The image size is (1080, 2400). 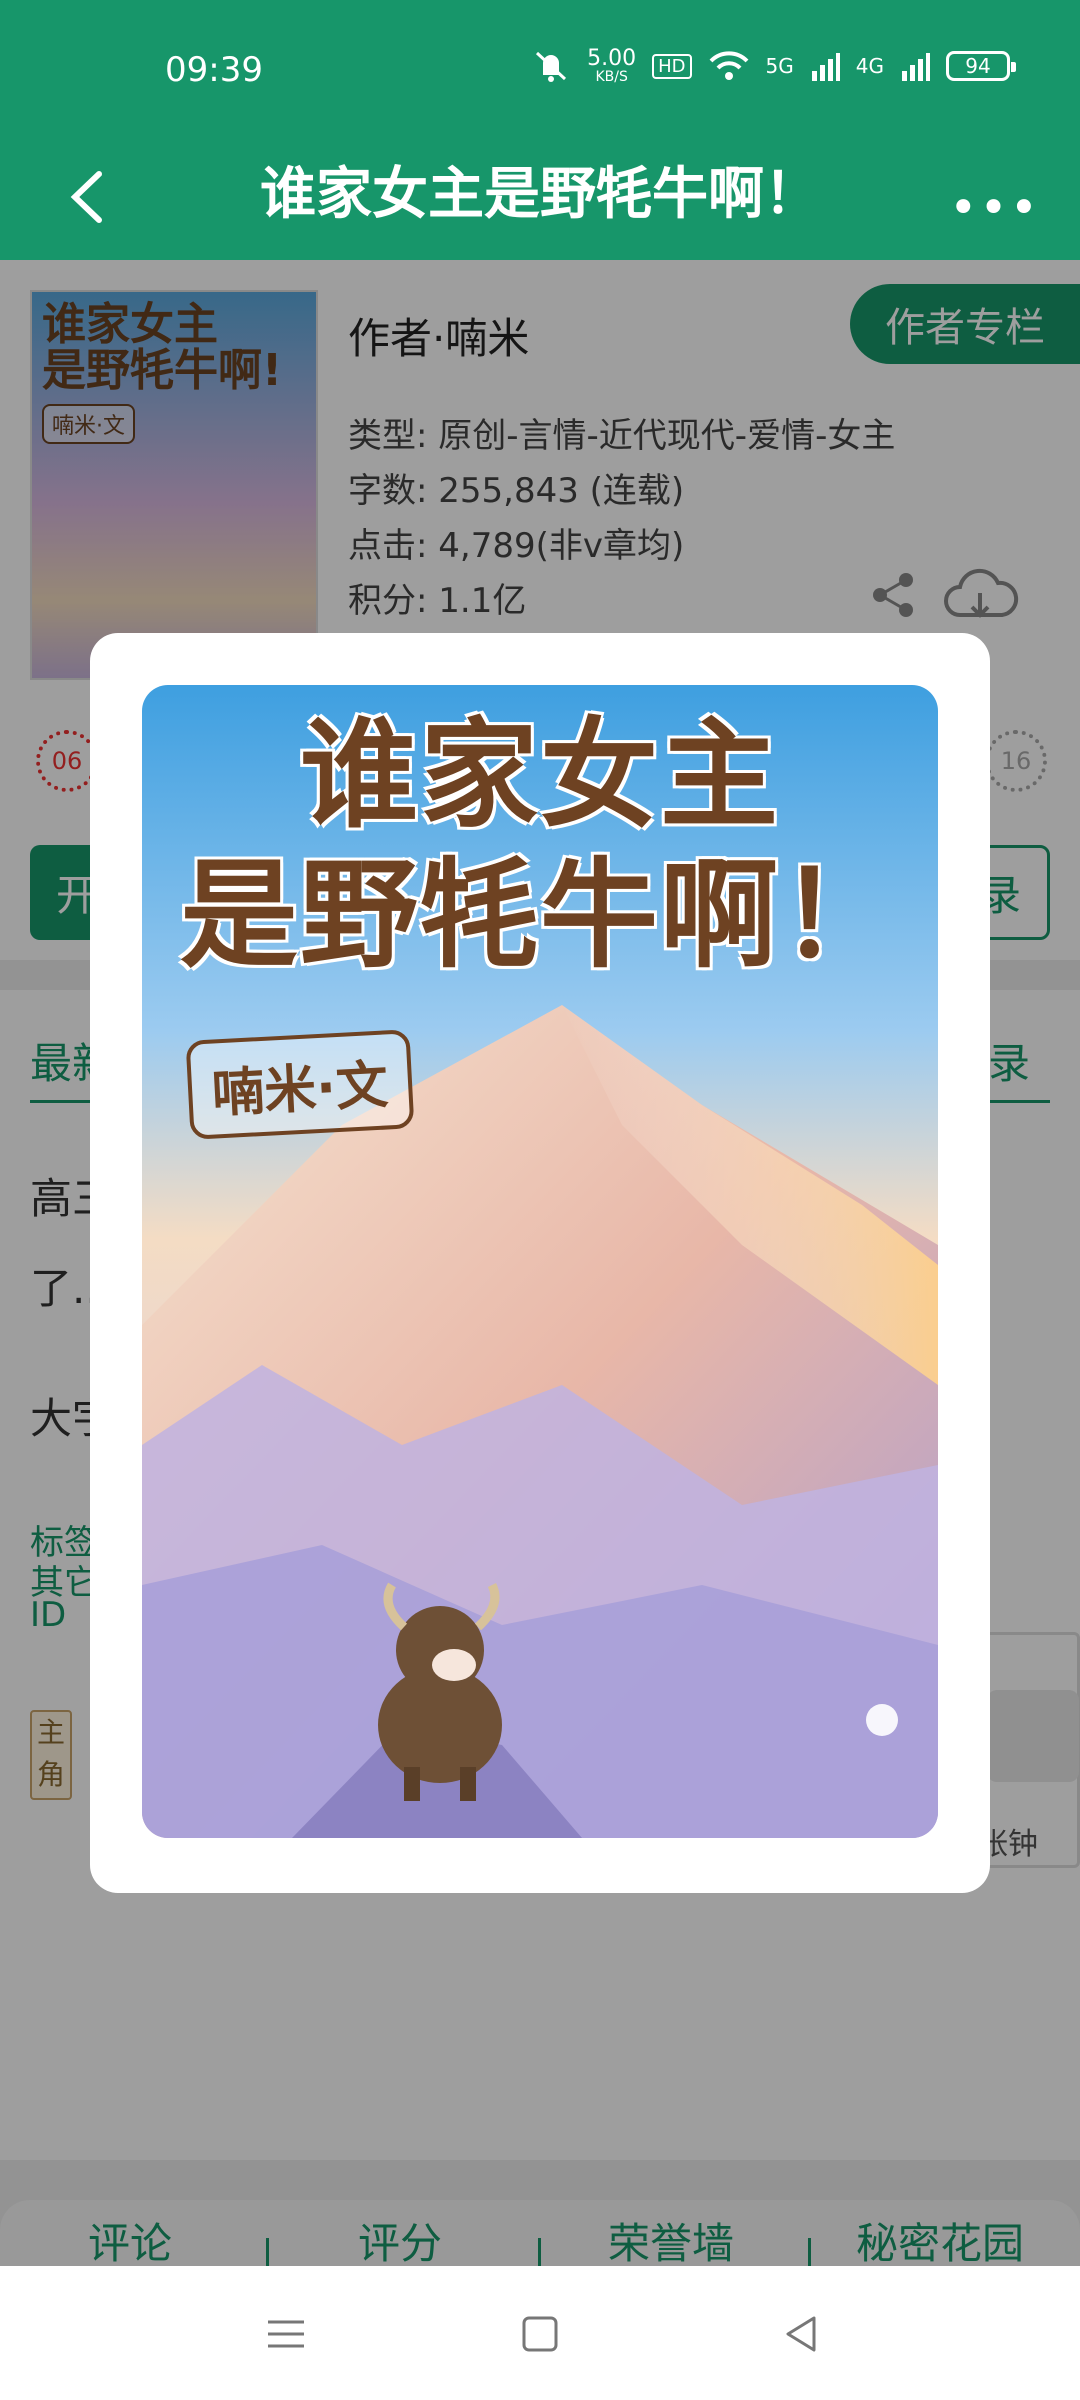 I want to click on app-toolbar: 谁家女主是野牦牛啊！ •••, so click(x=540, y=200).